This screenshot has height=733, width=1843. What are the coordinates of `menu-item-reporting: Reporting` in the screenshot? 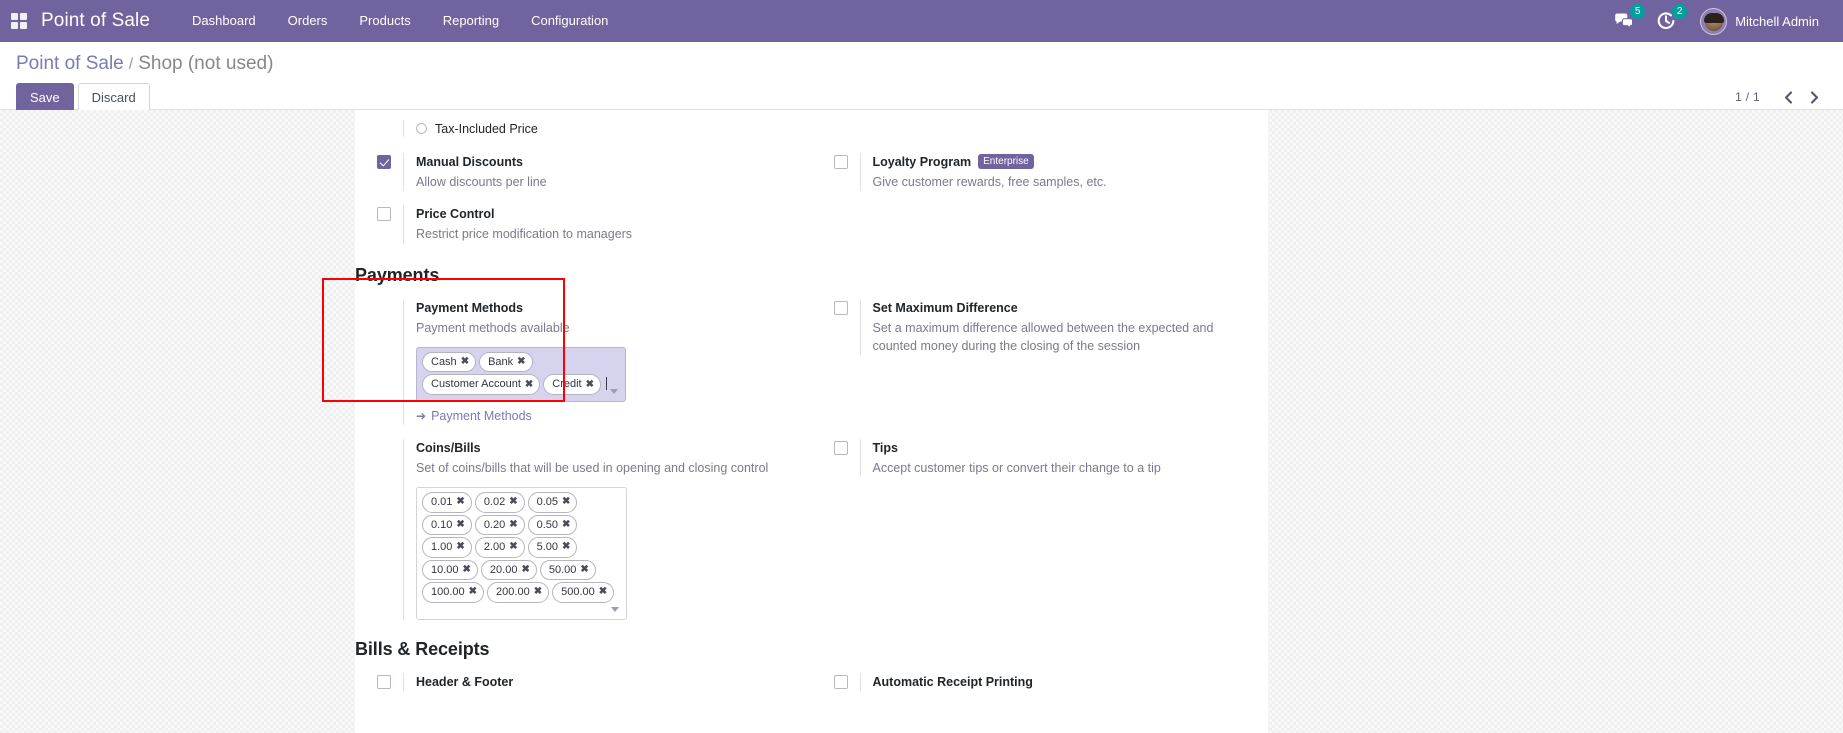 It's located at (471, 21).